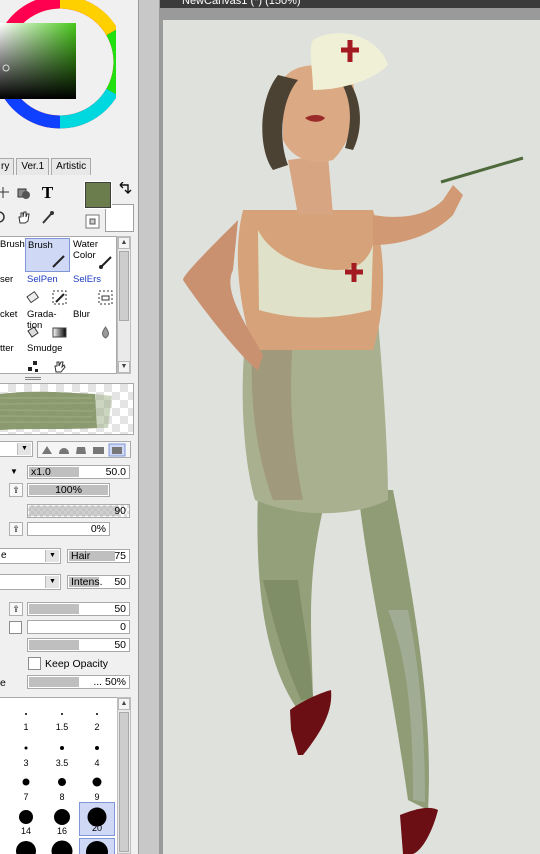 This screenshot has width=540, height=854. Describe the element at coordinates (16, 449) in the screenshot. I see `brush-shape-select: ▼` at that location.